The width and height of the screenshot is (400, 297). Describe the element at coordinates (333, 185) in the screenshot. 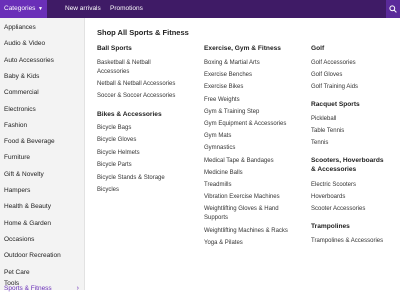

I see `link-electric-scooters: Electric Scooters` at that location.